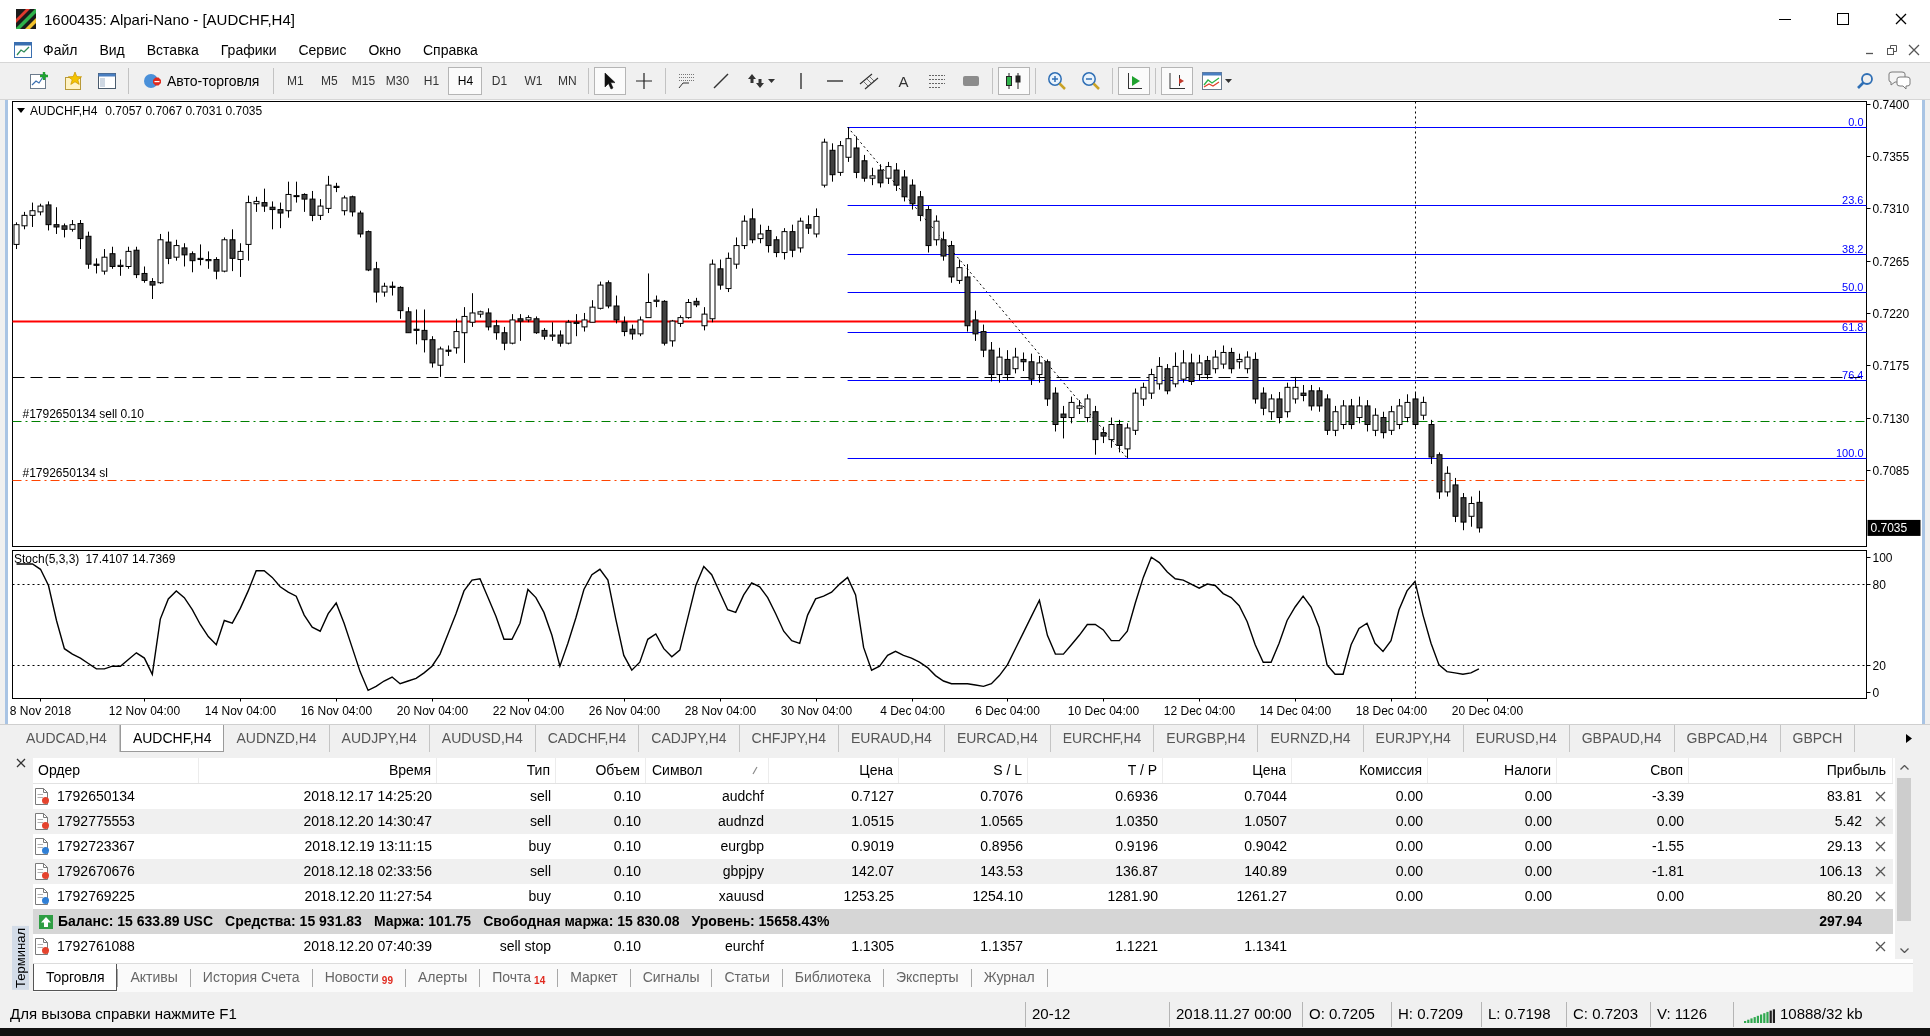  Describe the element at coordinates (963, 821) in the screenshot. I see `table-row: 1792775553 2018.12.20 14:30:47 sell 0.10 audnzd 1.0515 1.0565 1.0350 1.0507 0.00 0.00 0.00 5.42` at that location.